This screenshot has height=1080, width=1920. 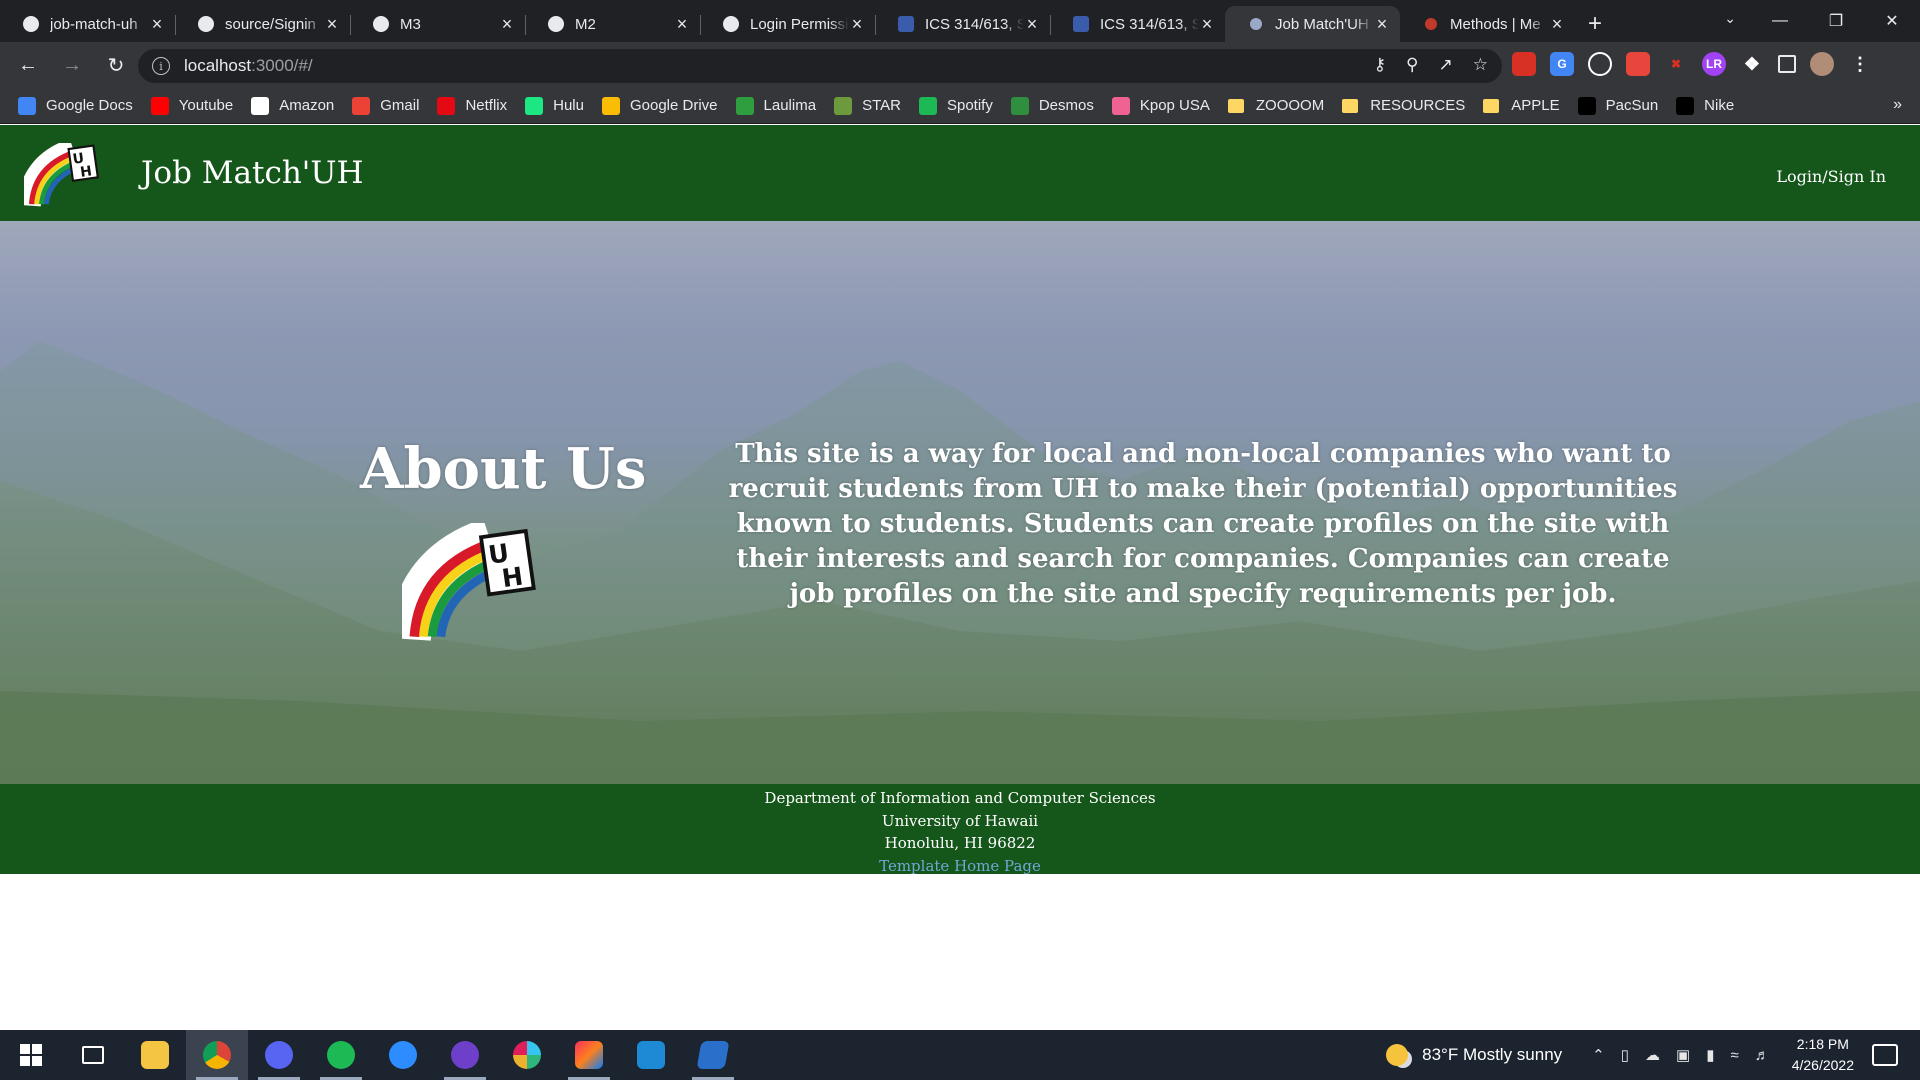 What do you see at coordinates (1831, 176) in the screenshot?
I see `login-signin-link: Login/Sign In` at bounding box center [1831, 176].